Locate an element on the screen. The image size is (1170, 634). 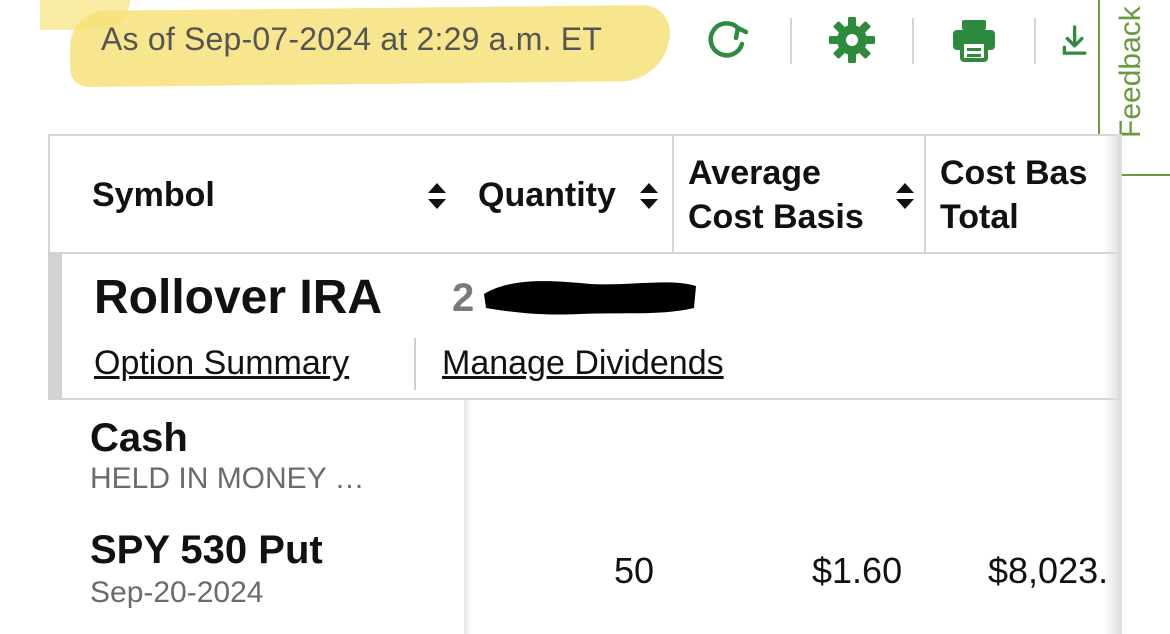
column-header-quantity: Quantity is located at coordinates (571, 194).